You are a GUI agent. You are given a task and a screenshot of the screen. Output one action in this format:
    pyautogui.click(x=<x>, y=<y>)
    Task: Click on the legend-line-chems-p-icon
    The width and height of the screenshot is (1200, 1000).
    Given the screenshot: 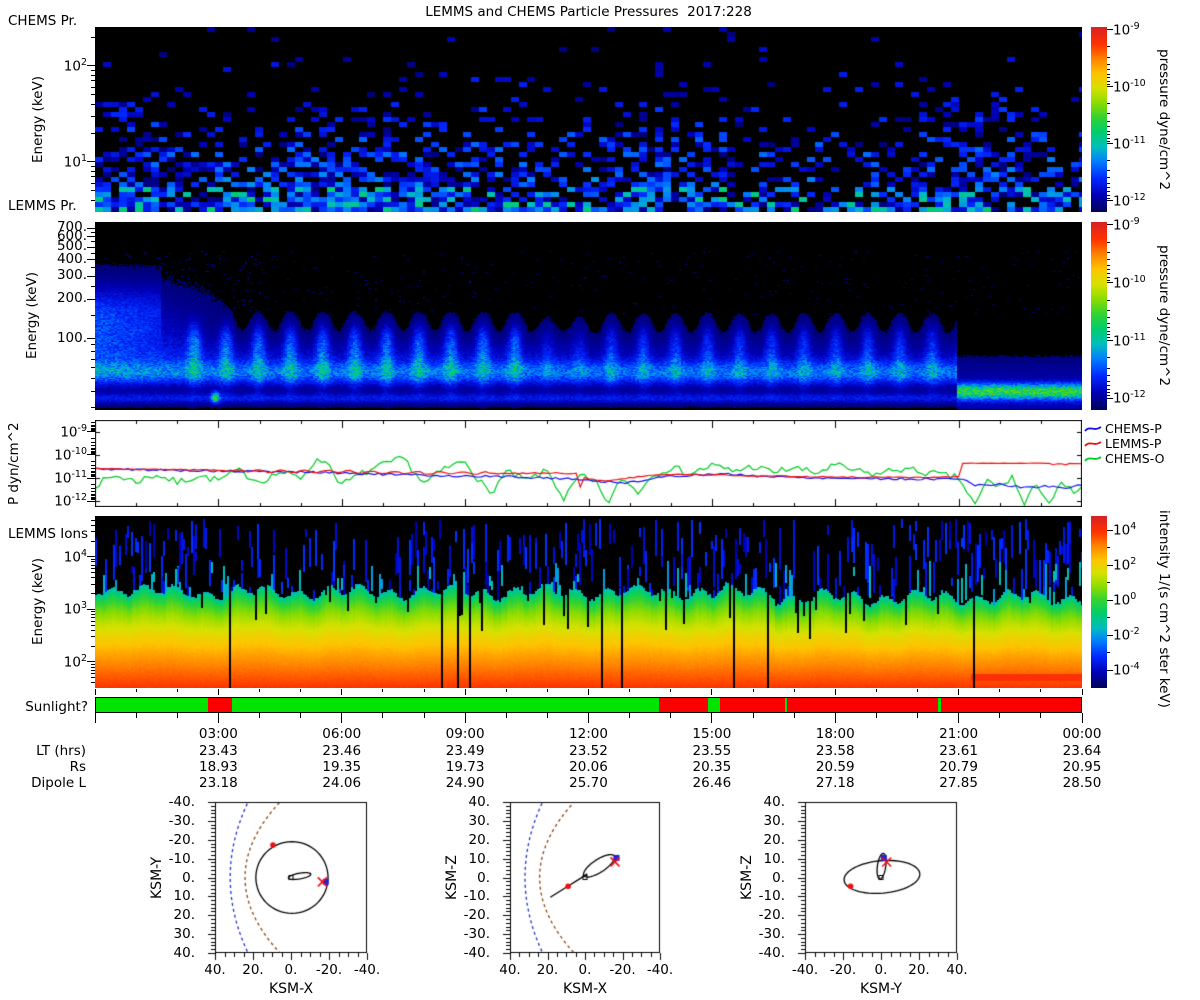 What is the action you would take?
    pyautogui.click(x=1093, y=429)
    